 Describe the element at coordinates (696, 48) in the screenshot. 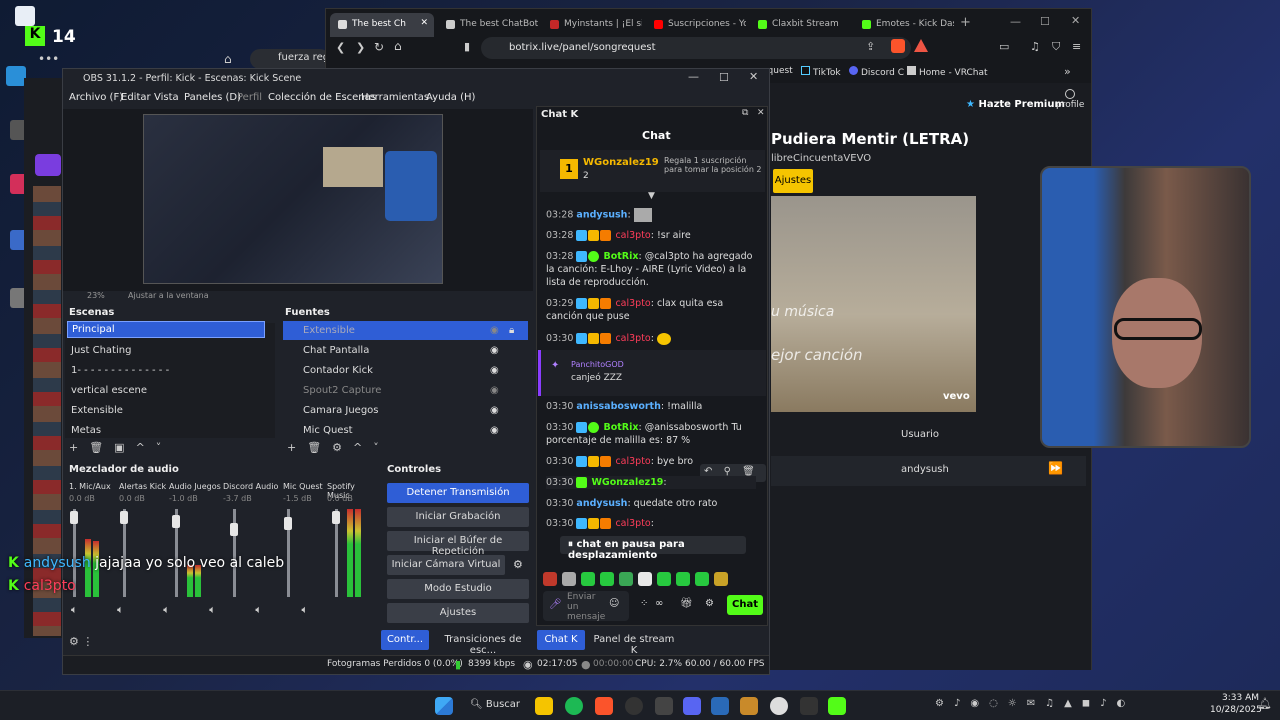

I see `address-bar: botrix.live/panel/songrequest` at that location.